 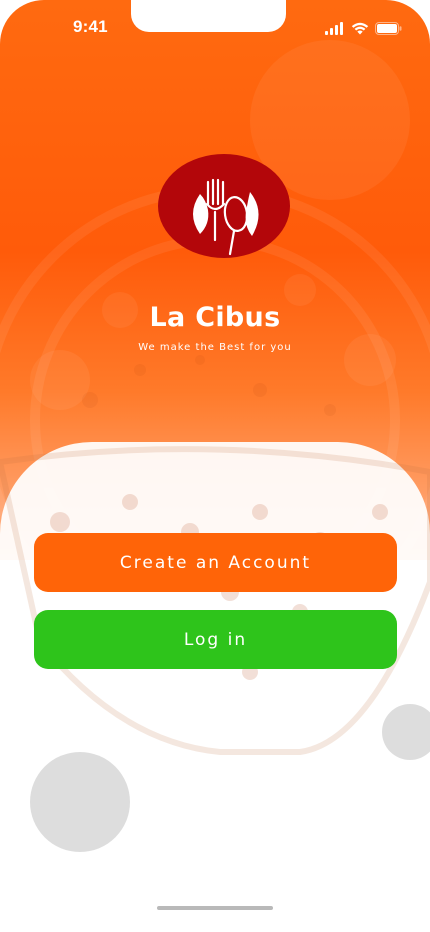 I want to click on home-indicator, so click(x=215, y=908).